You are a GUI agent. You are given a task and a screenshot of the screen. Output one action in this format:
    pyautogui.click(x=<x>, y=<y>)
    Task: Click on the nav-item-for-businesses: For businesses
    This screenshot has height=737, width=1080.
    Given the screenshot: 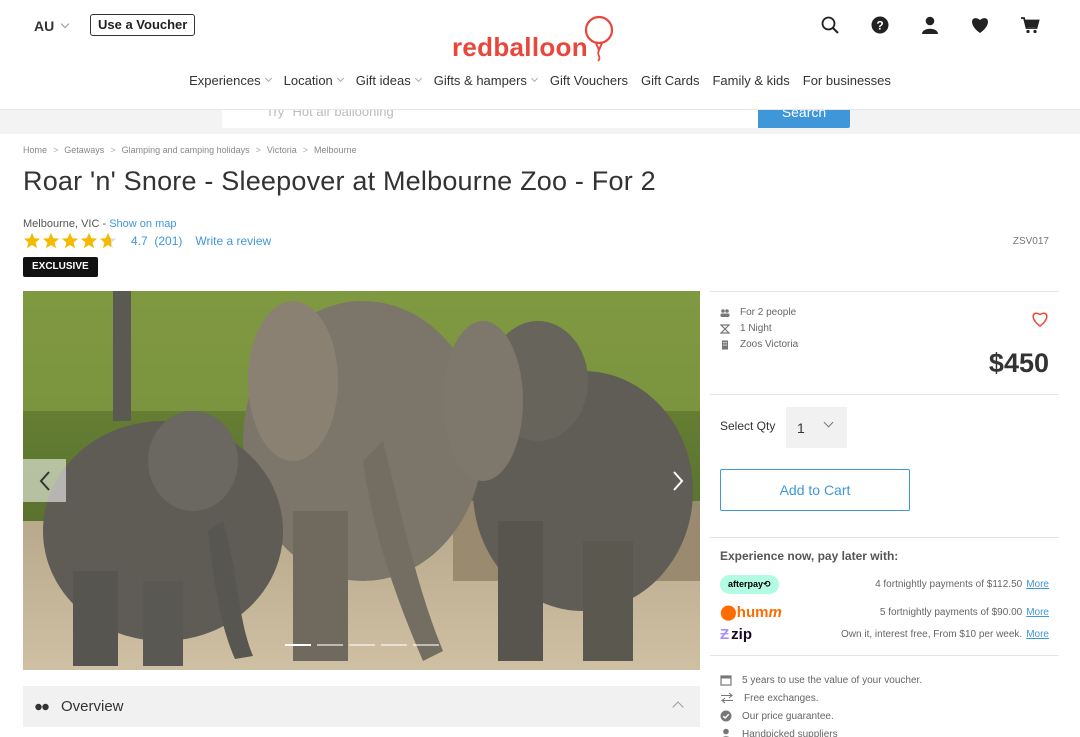 What is the action you would take?
    pyautogui.click(x=847, y=80)
    